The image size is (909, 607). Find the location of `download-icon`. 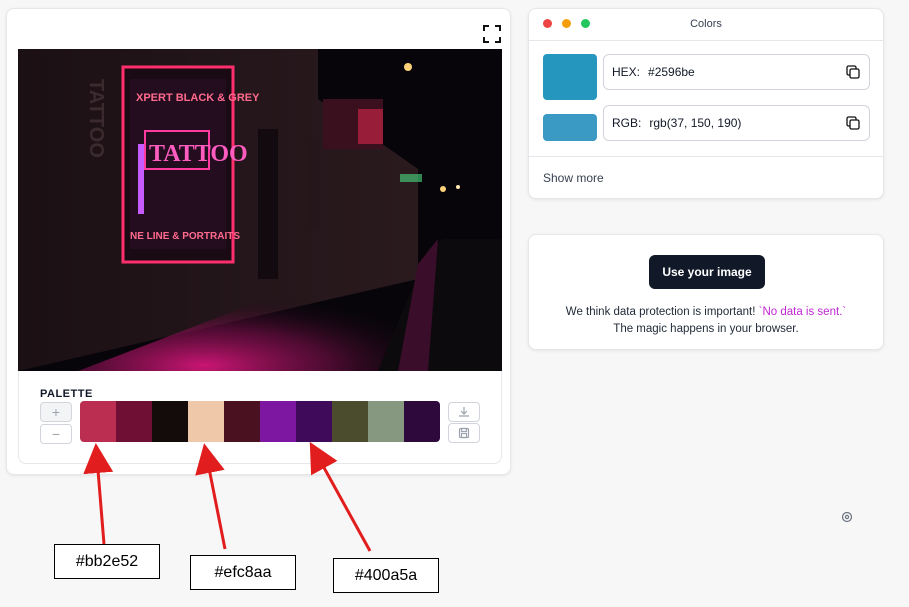

download-icon is located at coordinates (464, 412).